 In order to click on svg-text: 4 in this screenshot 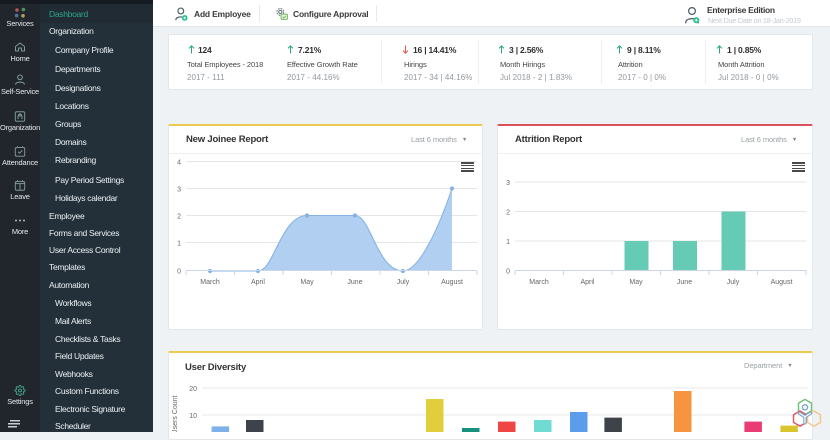, I will do `click(179, 163)`.